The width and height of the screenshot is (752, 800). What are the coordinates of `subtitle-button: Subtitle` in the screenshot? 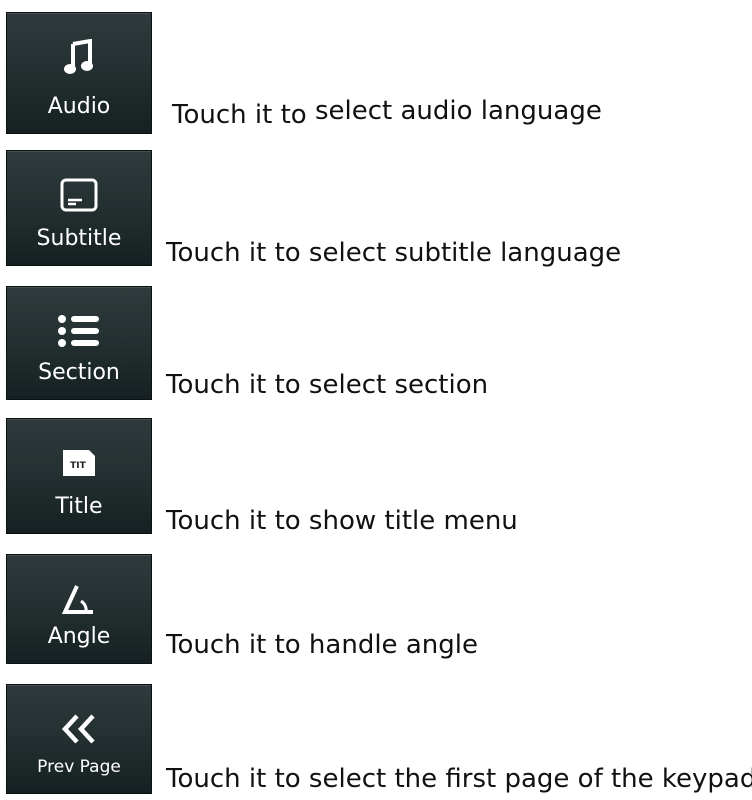 It's located at (79, 208).